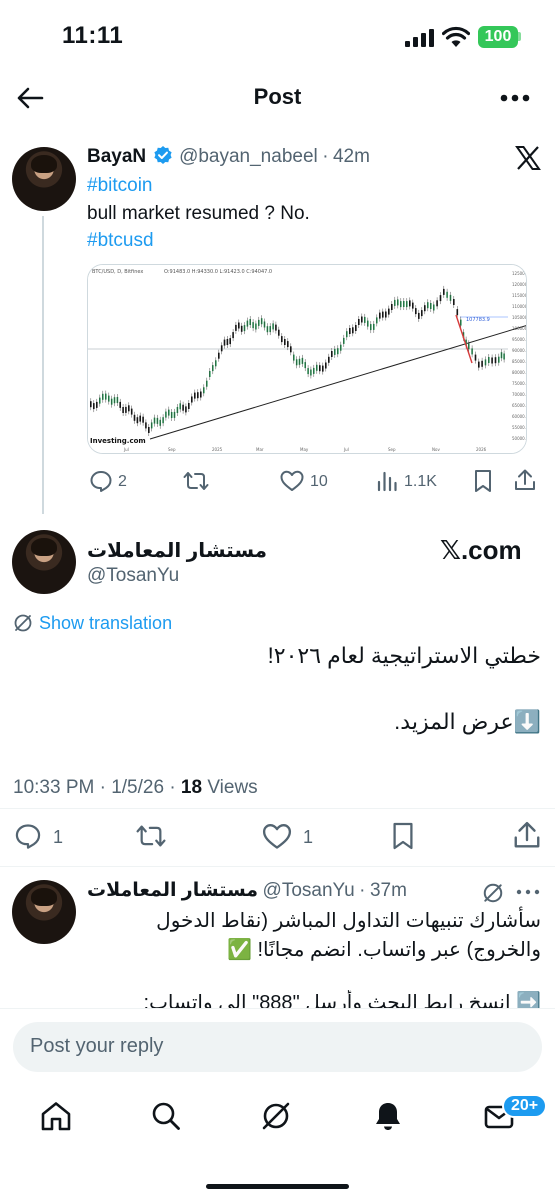 Image resolution: width=555 pixels, height=1200 pixels. Describe the element at coordinates (319, 481) in the screenshot. I see `like-count: 10` at that location.